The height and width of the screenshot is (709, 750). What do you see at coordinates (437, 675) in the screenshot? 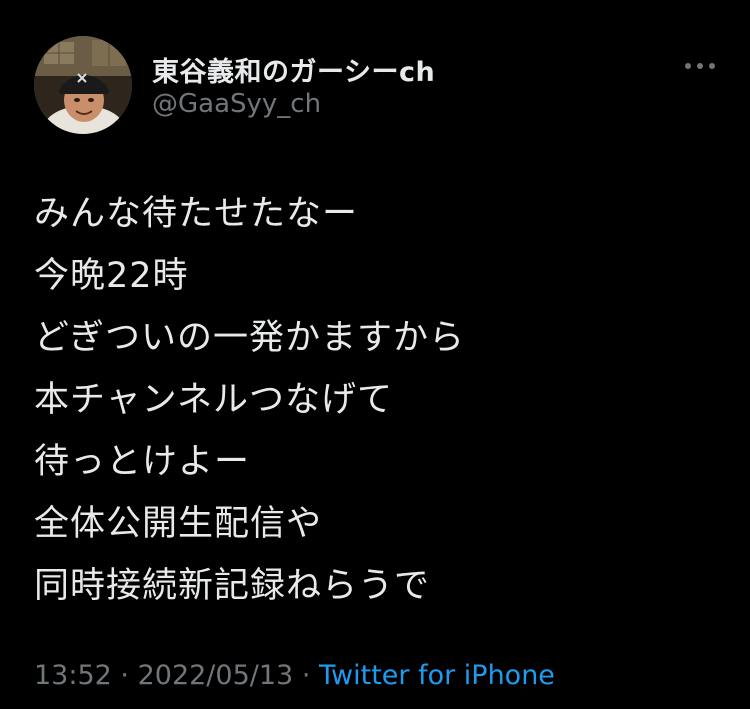
I see `tweet-source-link: Twitter for iPhone` at bounding box center [437, 675].